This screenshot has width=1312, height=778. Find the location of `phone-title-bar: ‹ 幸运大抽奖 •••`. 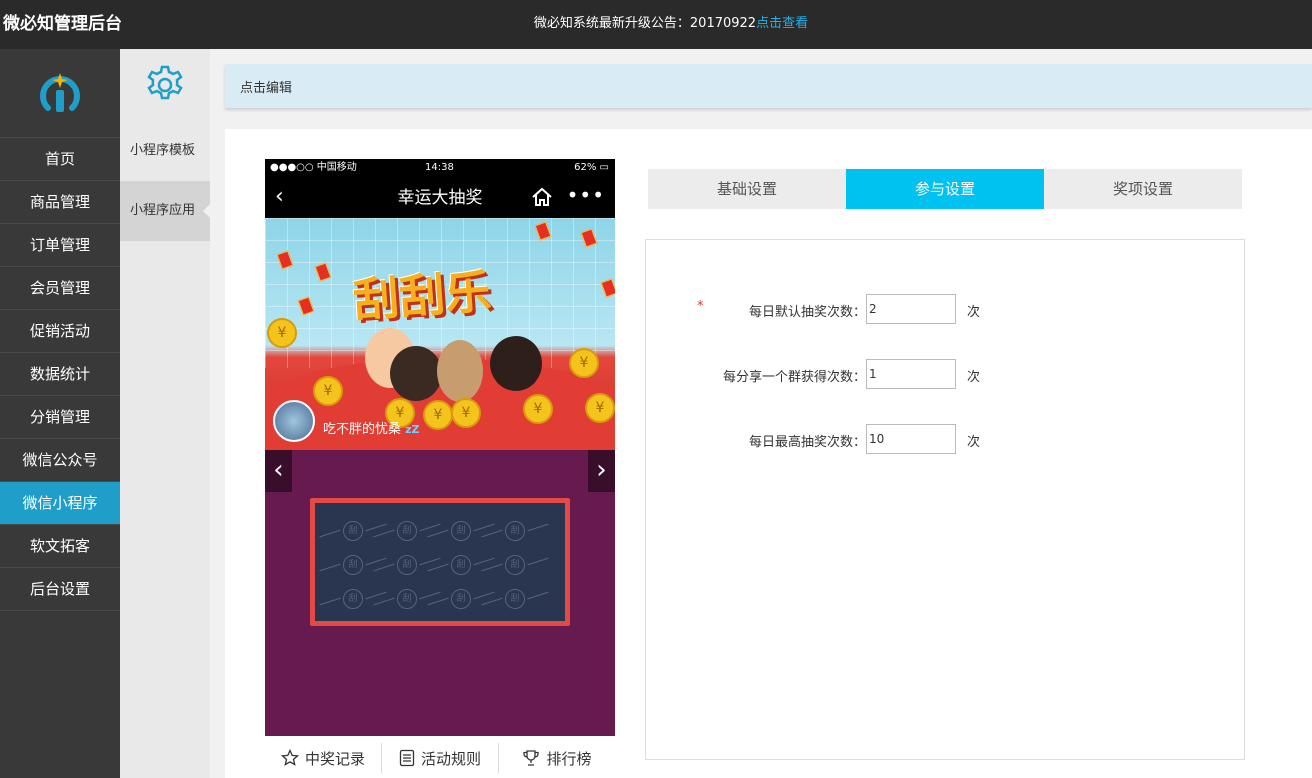

phone-title-bar: ‹ 幸运大抽奖 ••• is located at coordinates (440, 197).